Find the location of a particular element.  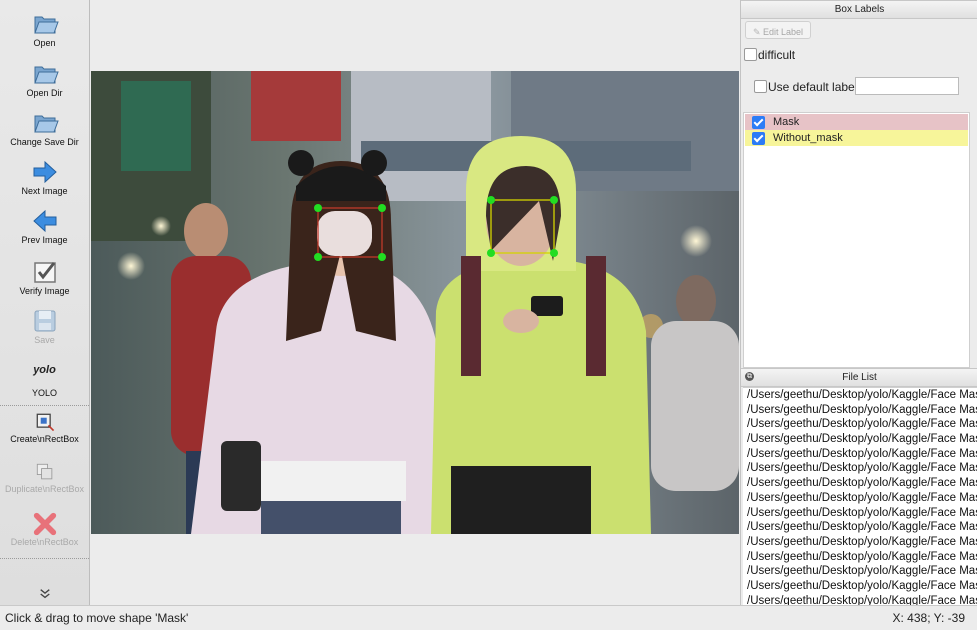

arrow-right-icon is located at coordinates (45, 172).